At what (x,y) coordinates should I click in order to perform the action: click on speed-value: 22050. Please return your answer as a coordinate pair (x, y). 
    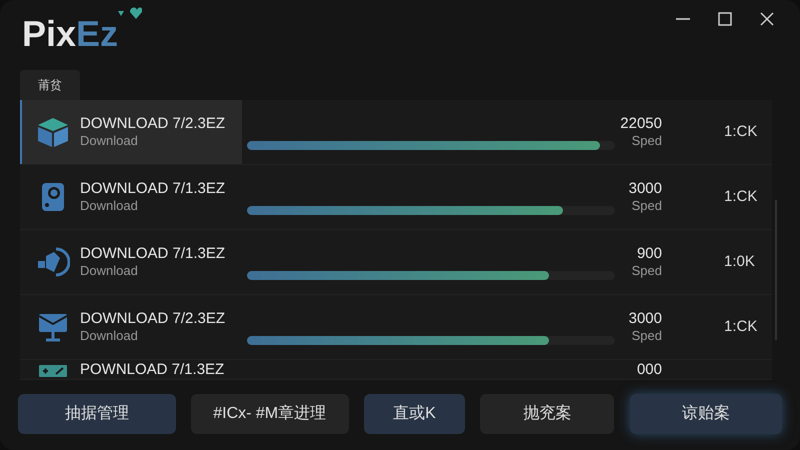
    Looking at the image, I should click on (641, 124).